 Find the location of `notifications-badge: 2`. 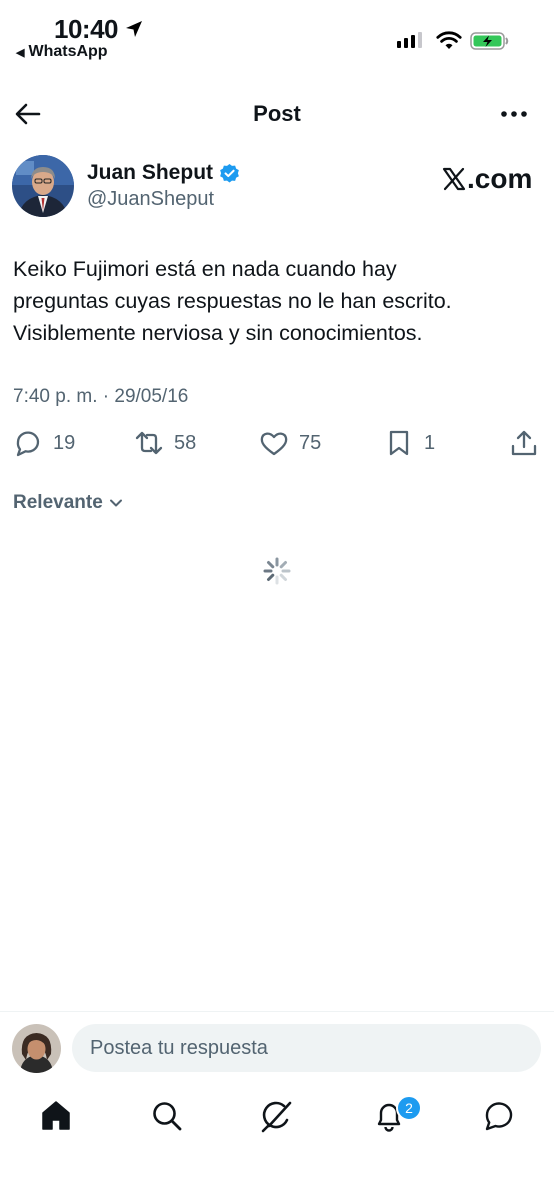

notifications-badge: 2 is located at coordinates (409, 1108).